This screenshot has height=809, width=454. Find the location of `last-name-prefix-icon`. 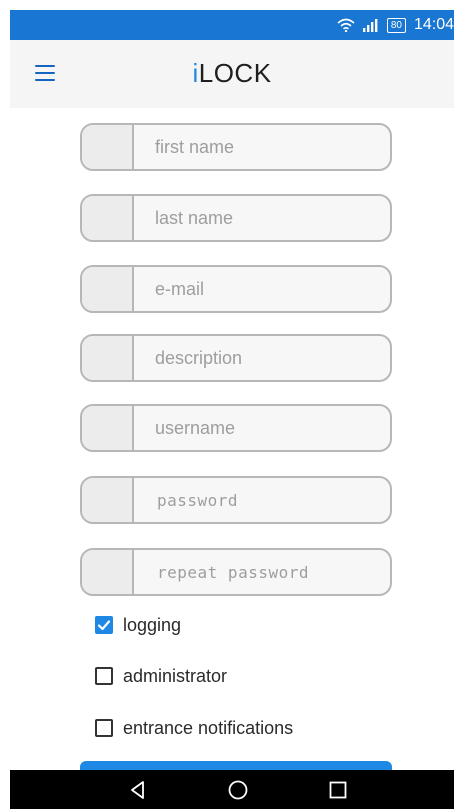

last-name-prefix-icon is located at coordinates (108, 218).